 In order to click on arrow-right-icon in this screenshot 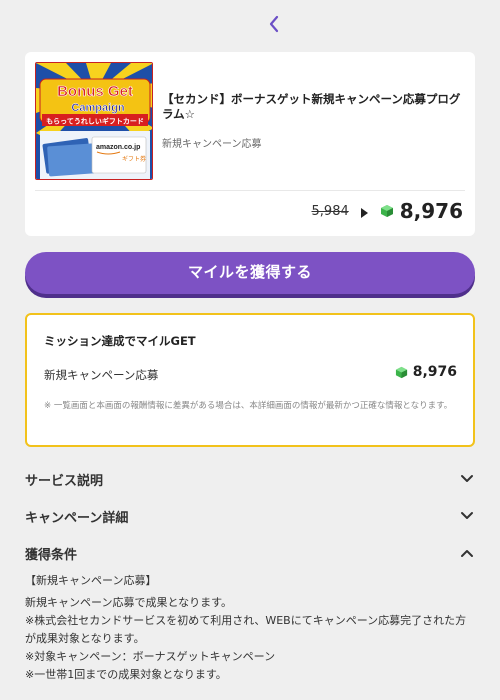, I will do `click(364, 212)`.